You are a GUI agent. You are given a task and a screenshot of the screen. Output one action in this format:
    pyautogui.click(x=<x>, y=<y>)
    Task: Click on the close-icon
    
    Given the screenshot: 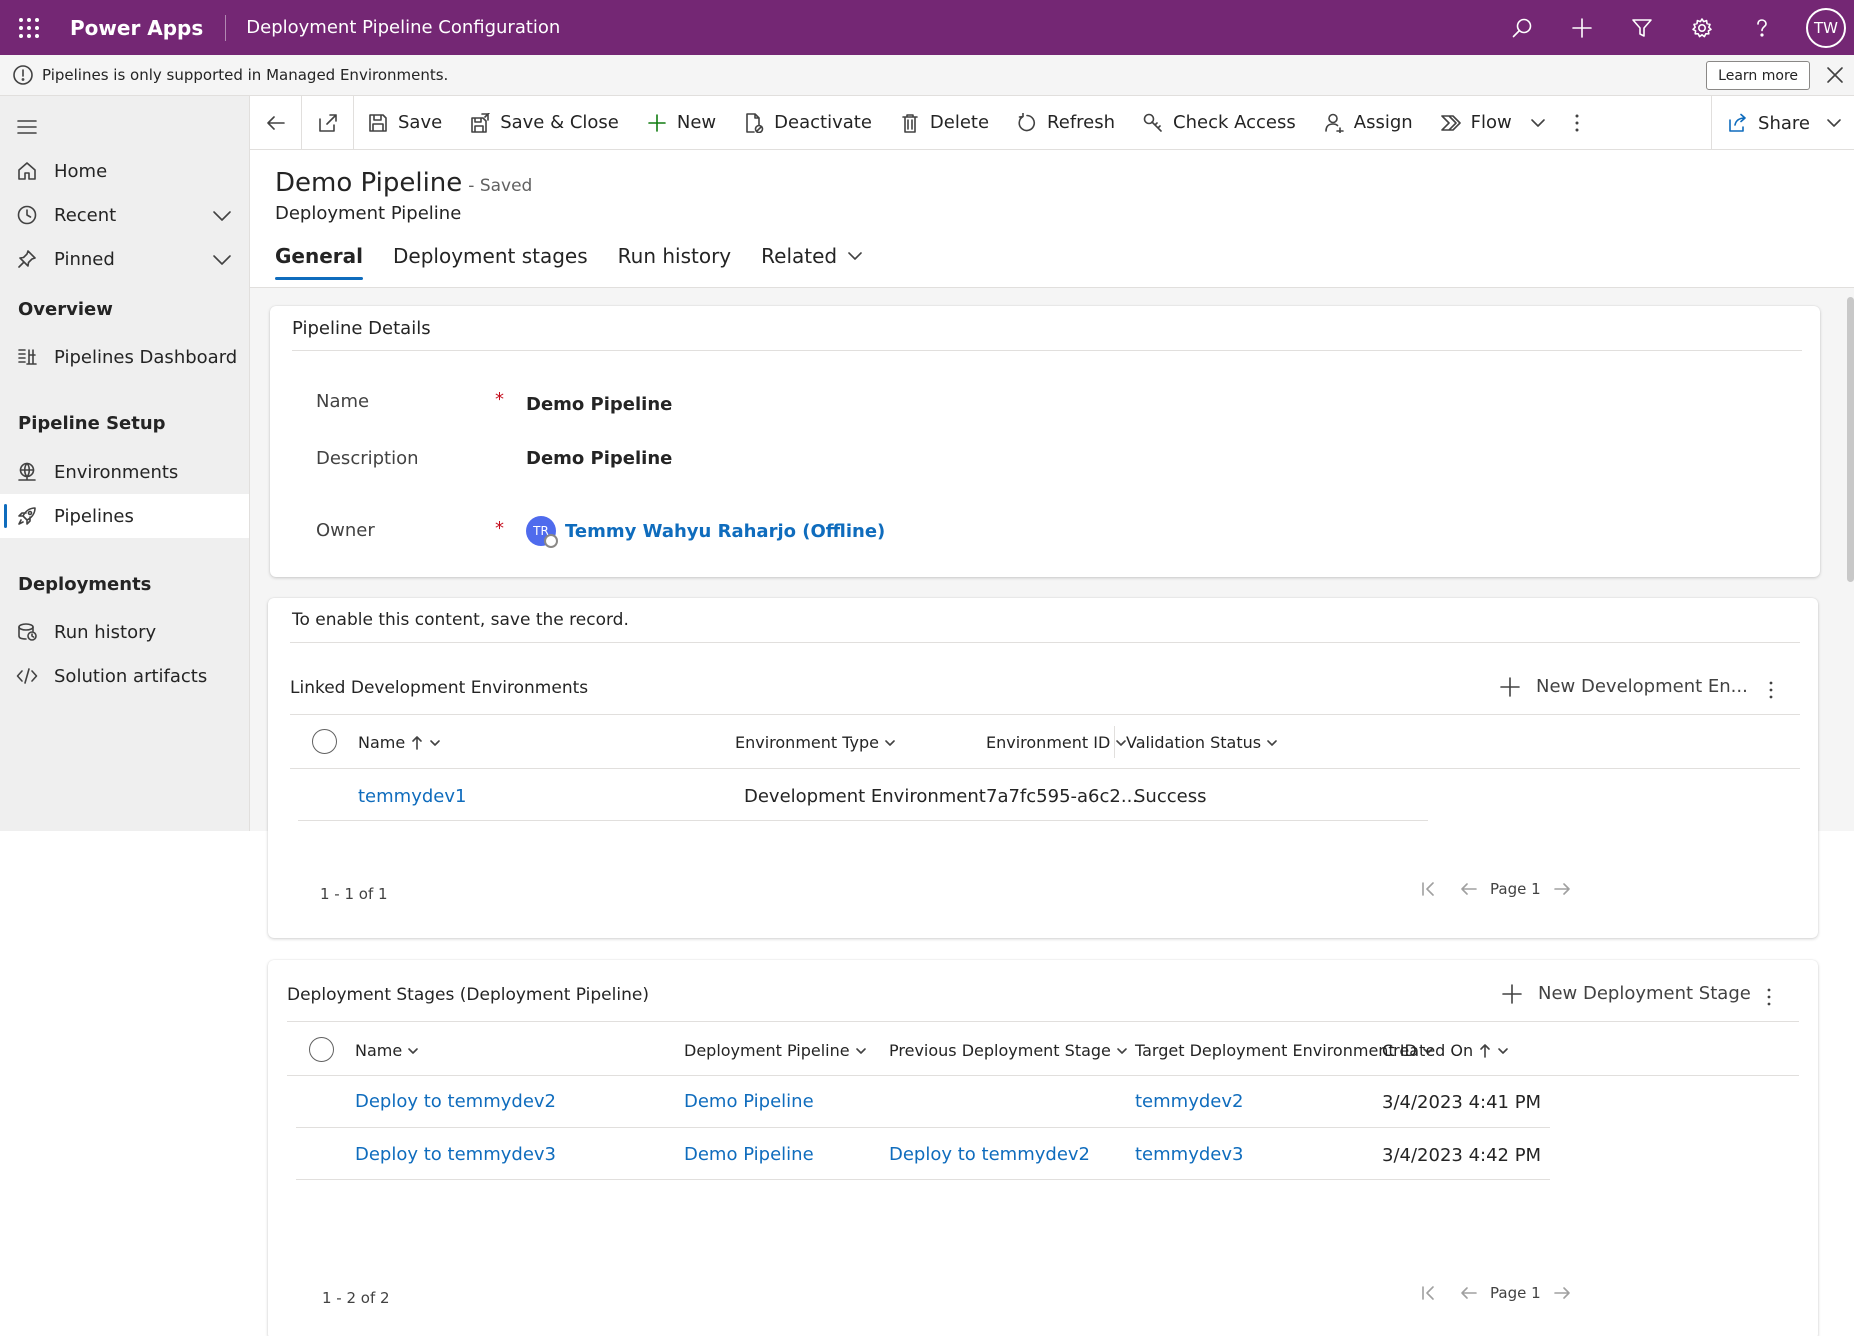 What is the action you would take?
    pyautogui.click(x=1835, y=75)
    